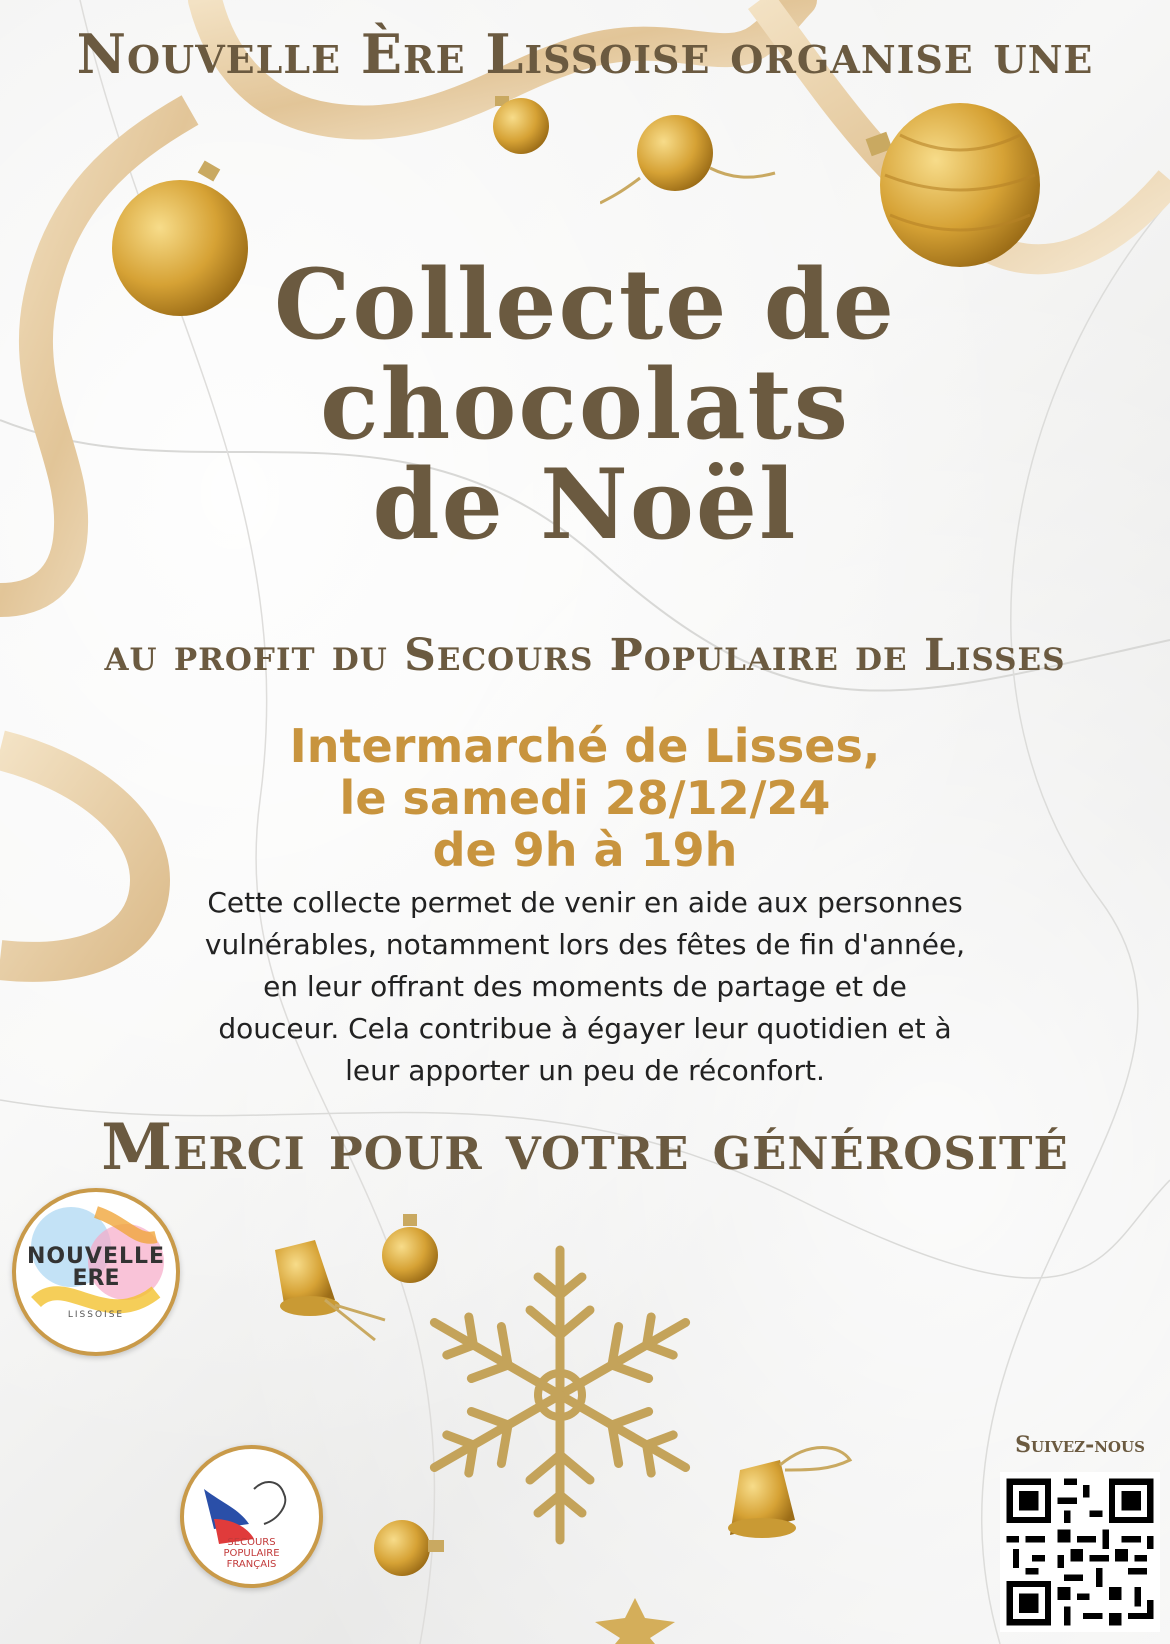 The width and height of the screenshot is (1170, 1644). What do you see at coordinates (790, 1492) in the screenshot?
I see `gold-bell-right-icon` at bounding box center [790, 1492].